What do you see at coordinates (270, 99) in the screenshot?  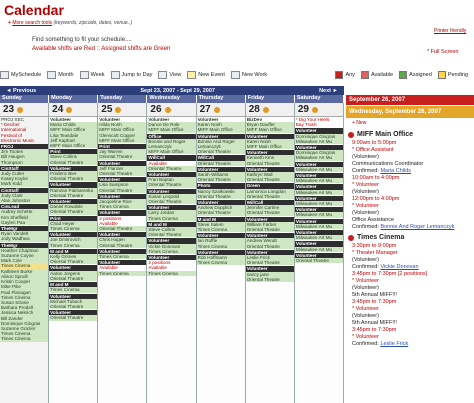 I see `day-header: Friday` at bounding box center [270, 99].